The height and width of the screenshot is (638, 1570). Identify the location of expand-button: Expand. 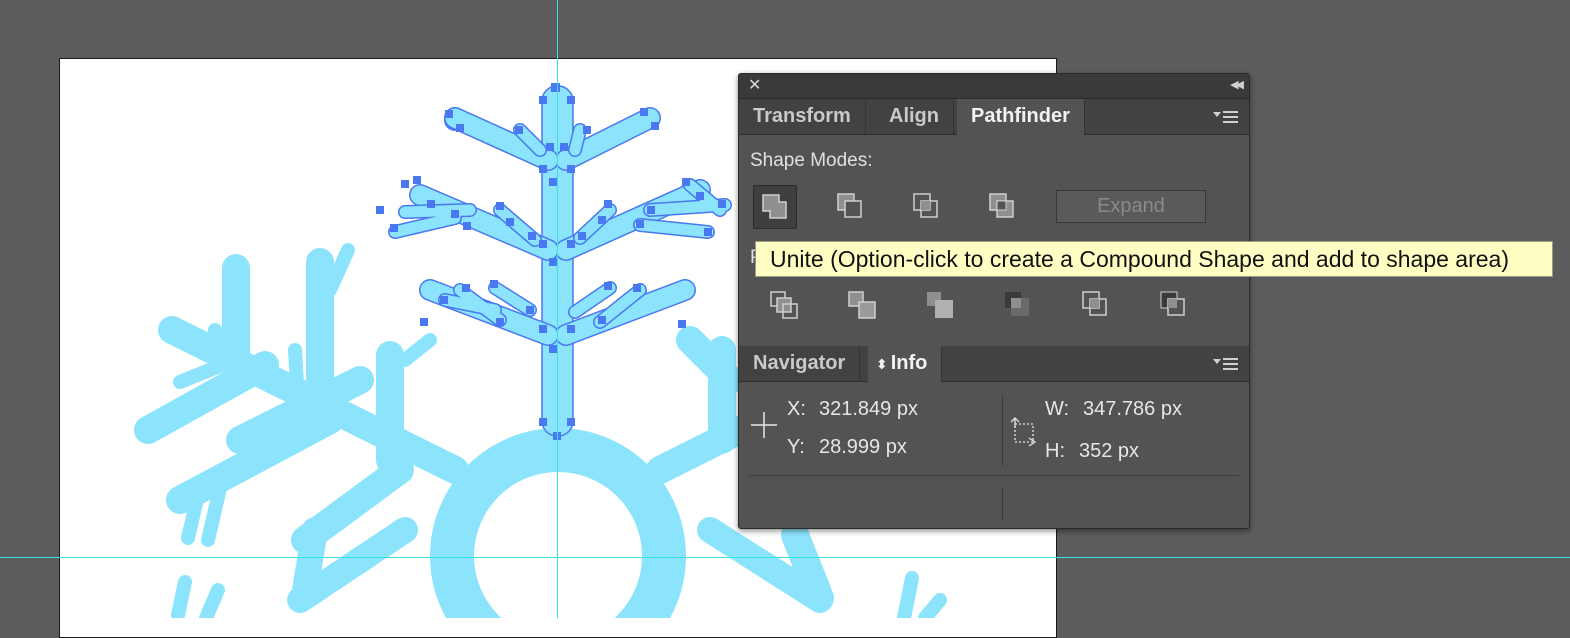
(1131, 206).